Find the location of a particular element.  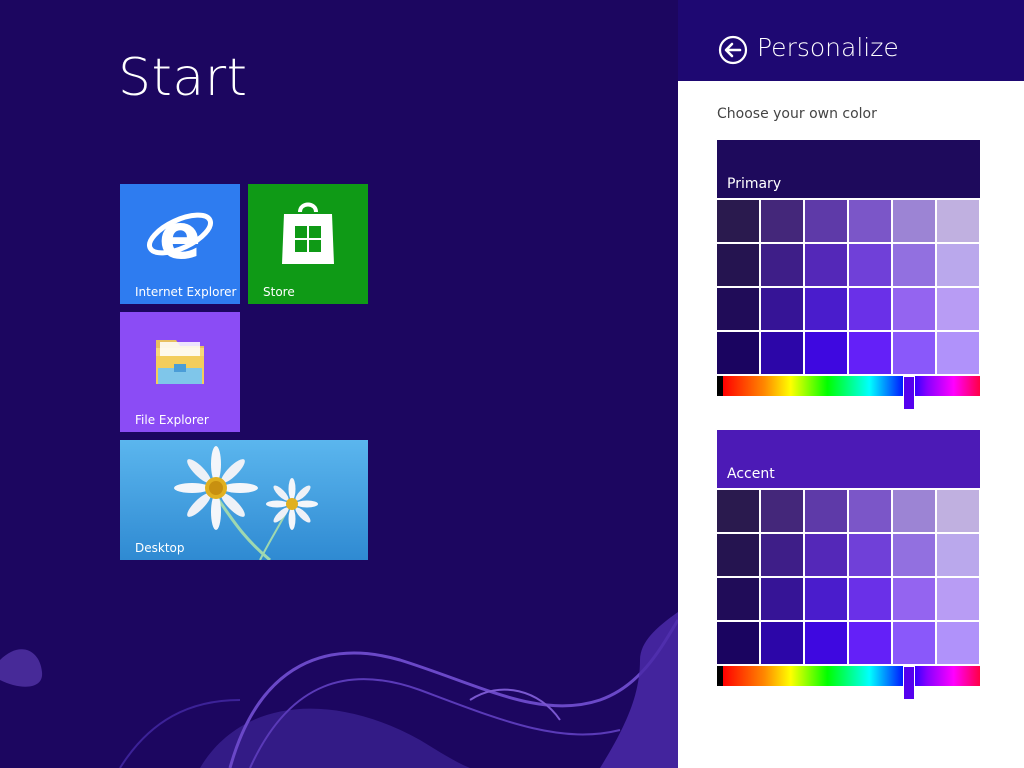

accent-color-picker: Accent is located at coordinates (848, 565).